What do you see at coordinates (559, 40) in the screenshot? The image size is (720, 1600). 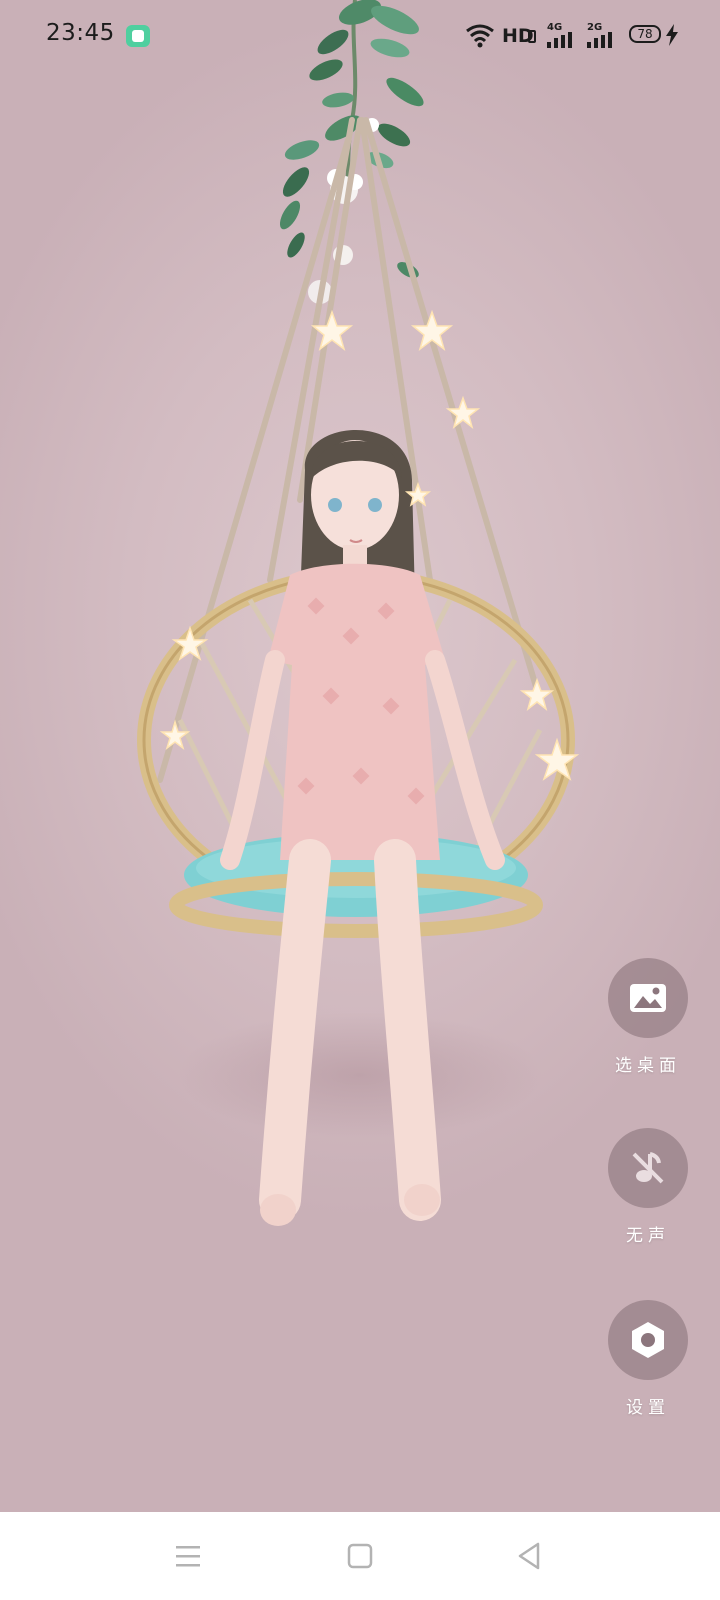 I see `signal-4g-icon` at bounding box center [559, 40].